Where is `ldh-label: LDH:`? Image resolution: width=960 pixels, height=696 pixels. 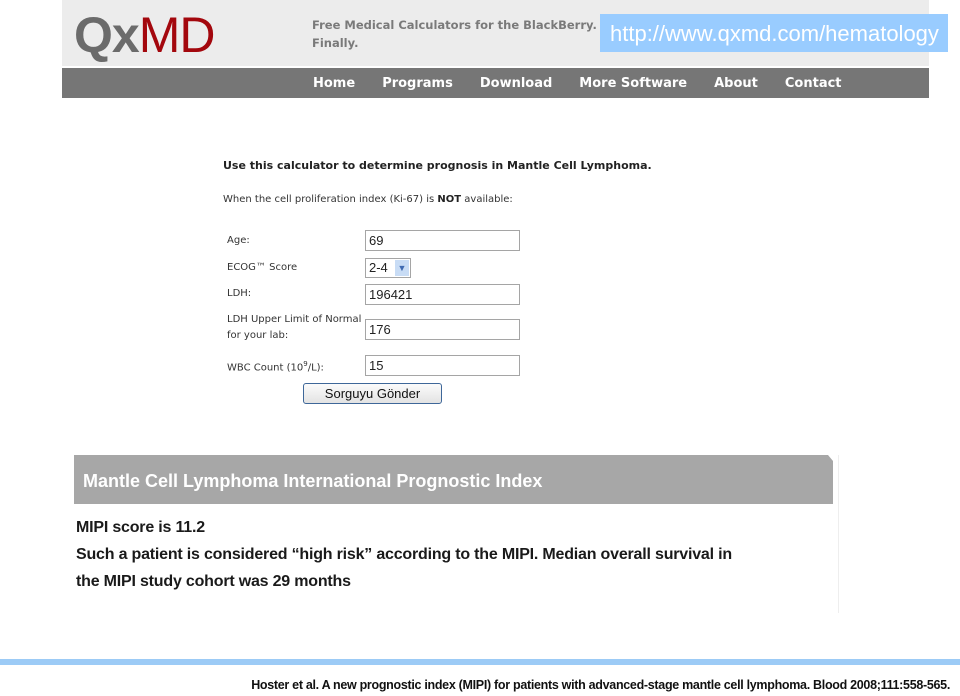 ldh-label: LDH: is located at coordinates (239, 293).